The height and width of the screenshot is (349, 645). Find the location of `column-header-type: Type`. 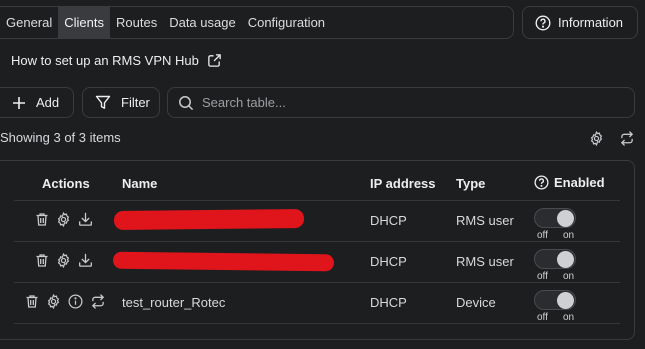

column-header-type: Type is located at coordinates (471, 183).